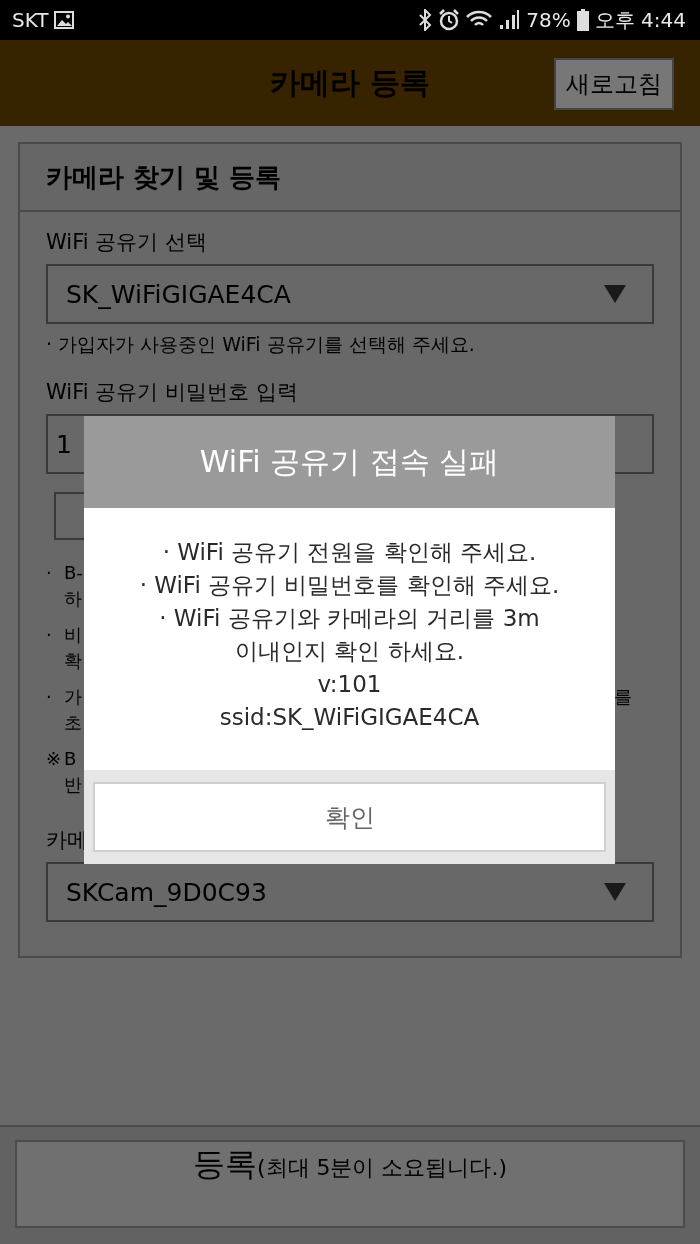 Image resolution: width=700 pixels, height=1244 pixels. Describe the element at coordinates (73, 723) in the screenshot. I see `note-text: 초` at that location.